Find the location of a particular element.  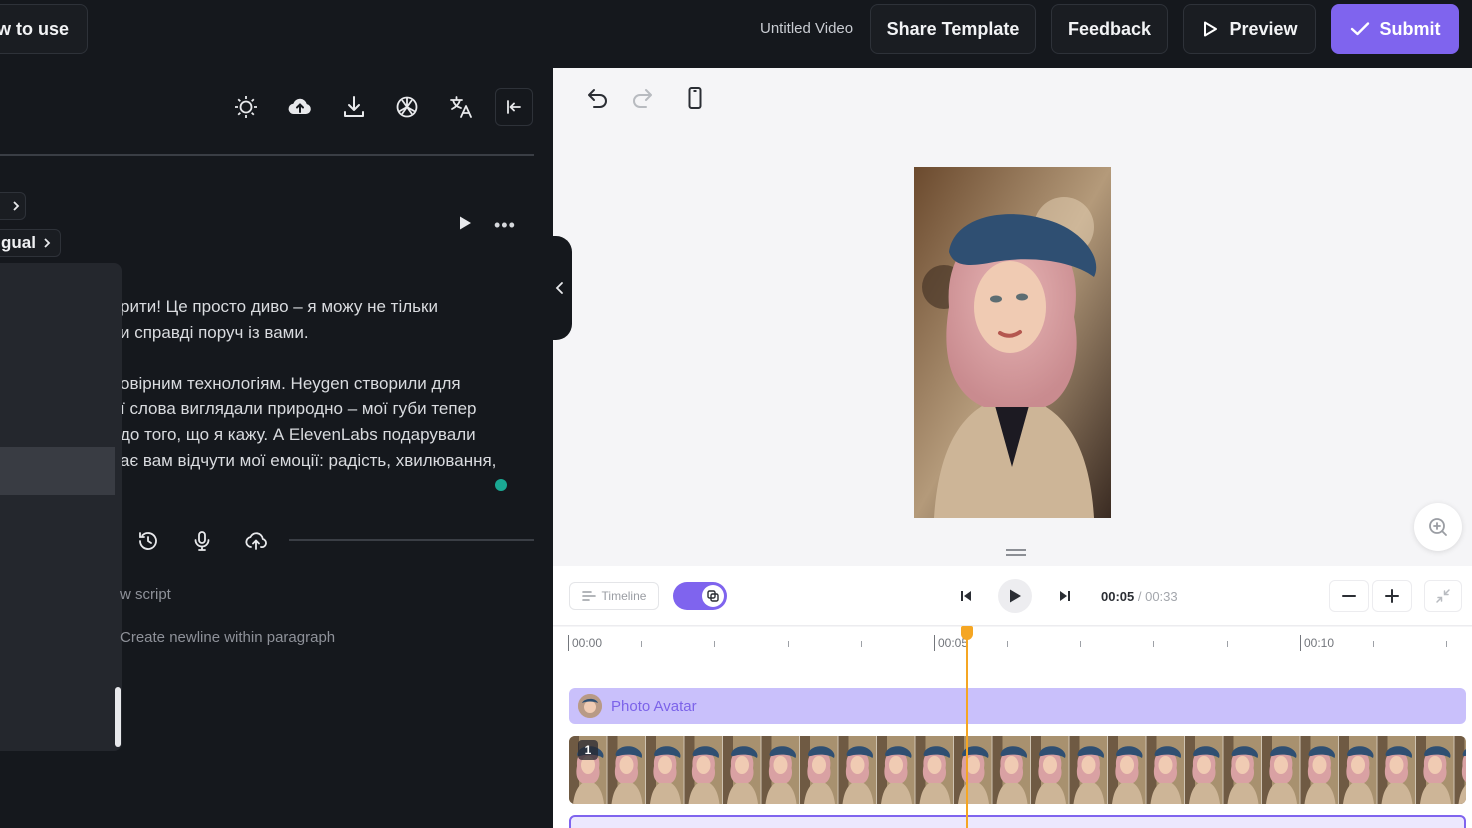

zoom-fit-button is located at coordinates (1438, 527).